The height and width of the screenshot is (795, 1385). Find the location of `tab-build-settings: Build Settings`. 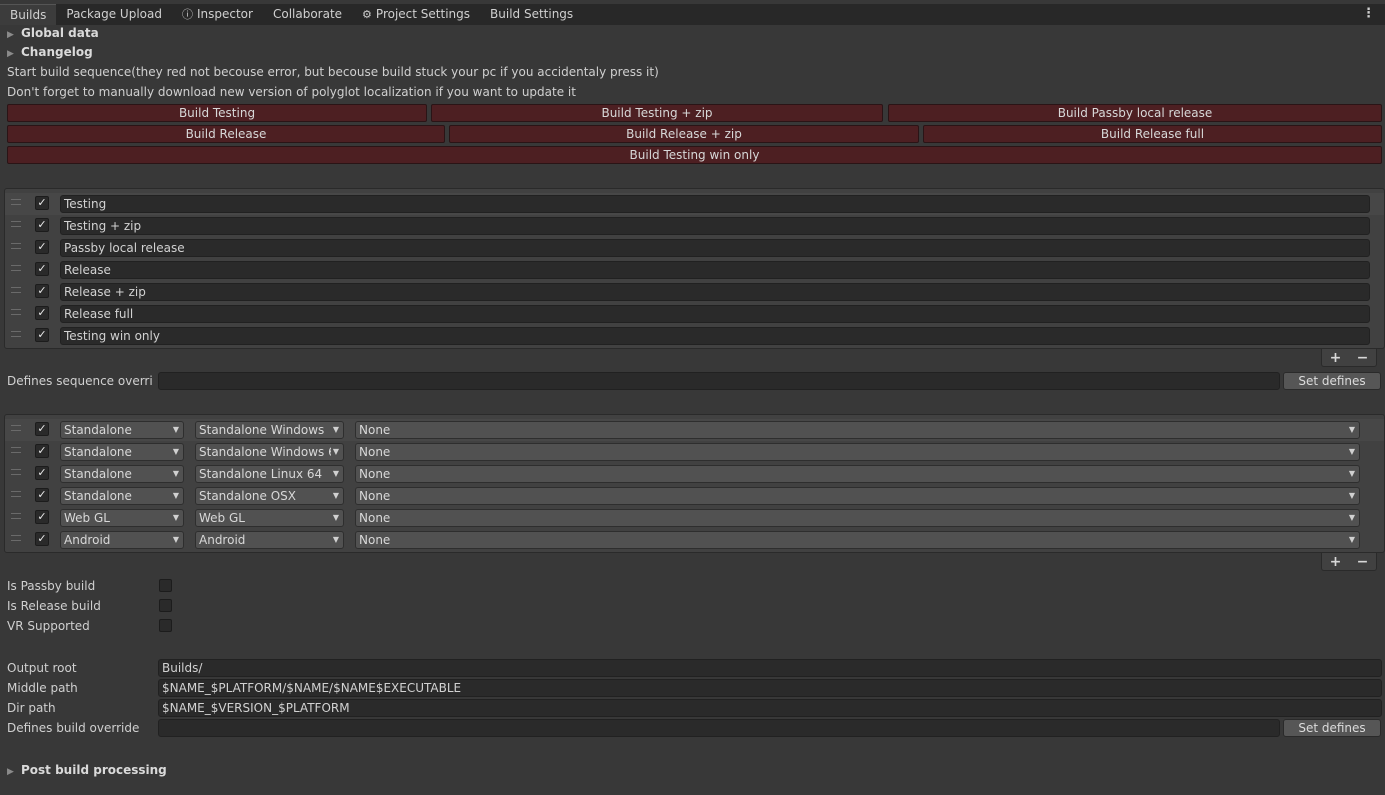

tab-build-settings: Build Settings is located at coordinates (531, 14).